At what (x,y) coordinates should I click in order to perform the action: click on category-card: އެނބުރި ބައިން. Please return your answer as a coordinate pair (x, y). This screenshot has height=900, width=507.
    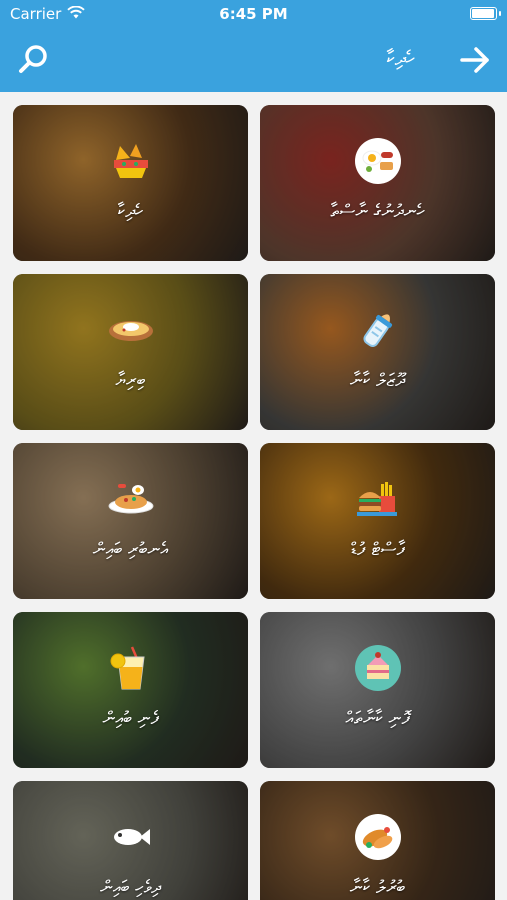
    Looking at the image, I should click on (130, 521).